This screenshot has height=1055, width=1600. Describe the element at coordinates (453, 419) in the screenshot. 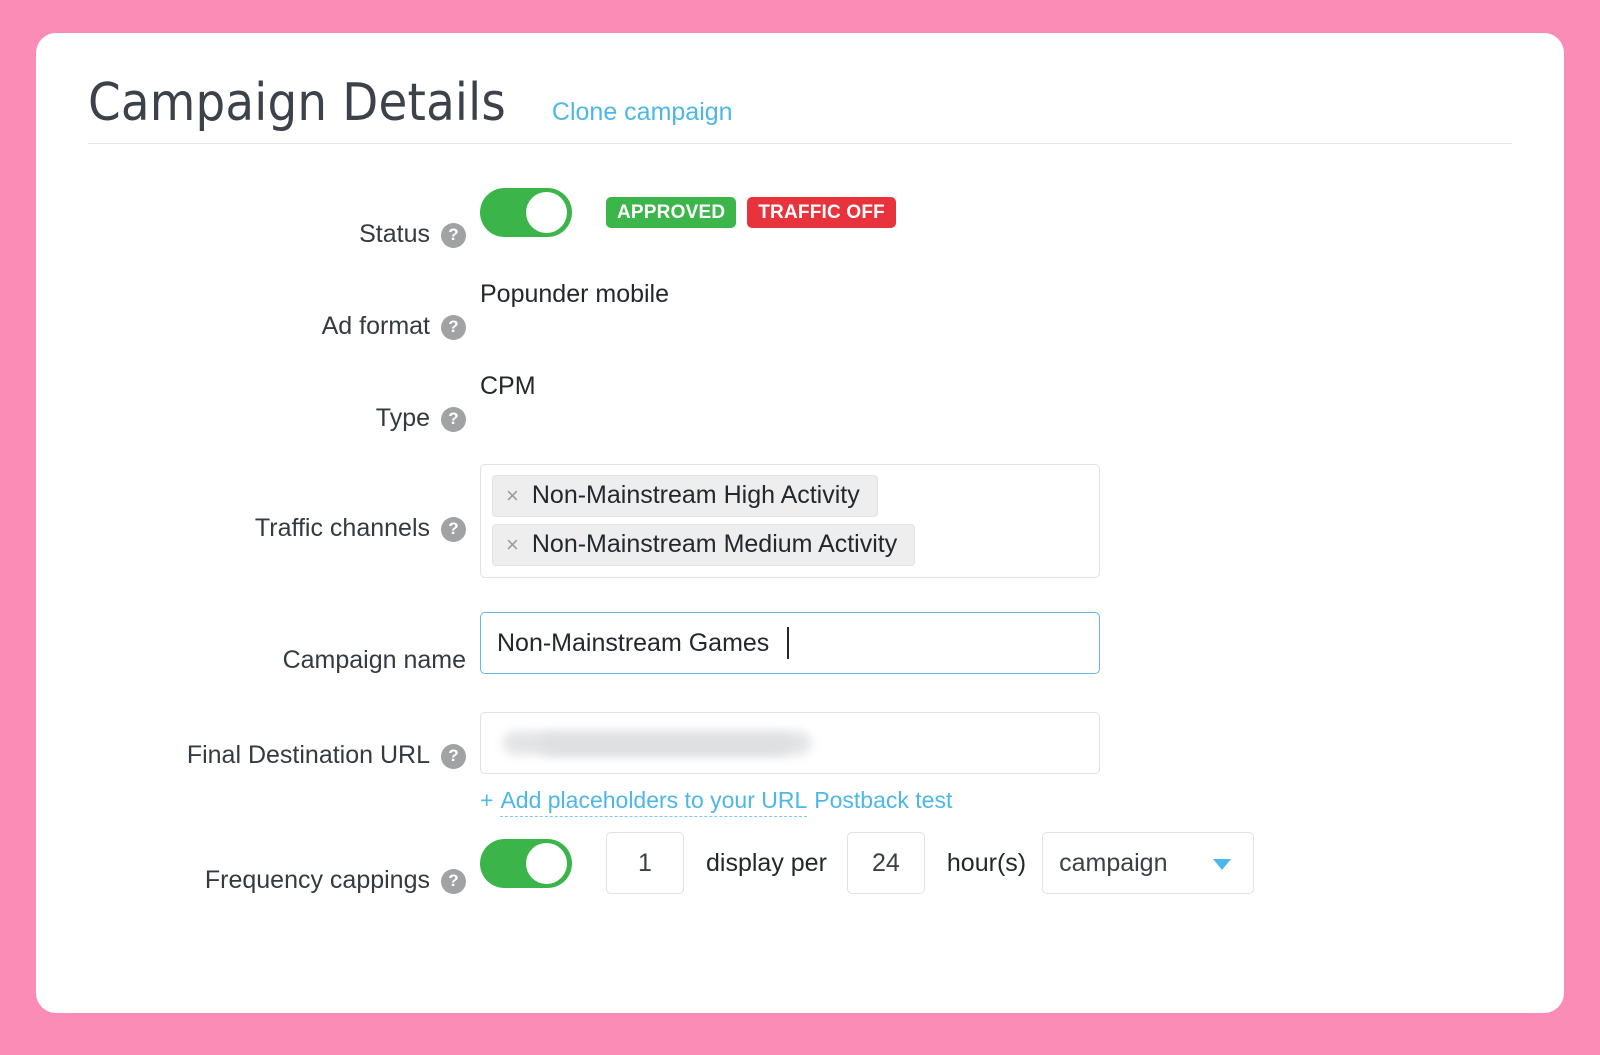

I see `help-icon-type: ?` at that location.